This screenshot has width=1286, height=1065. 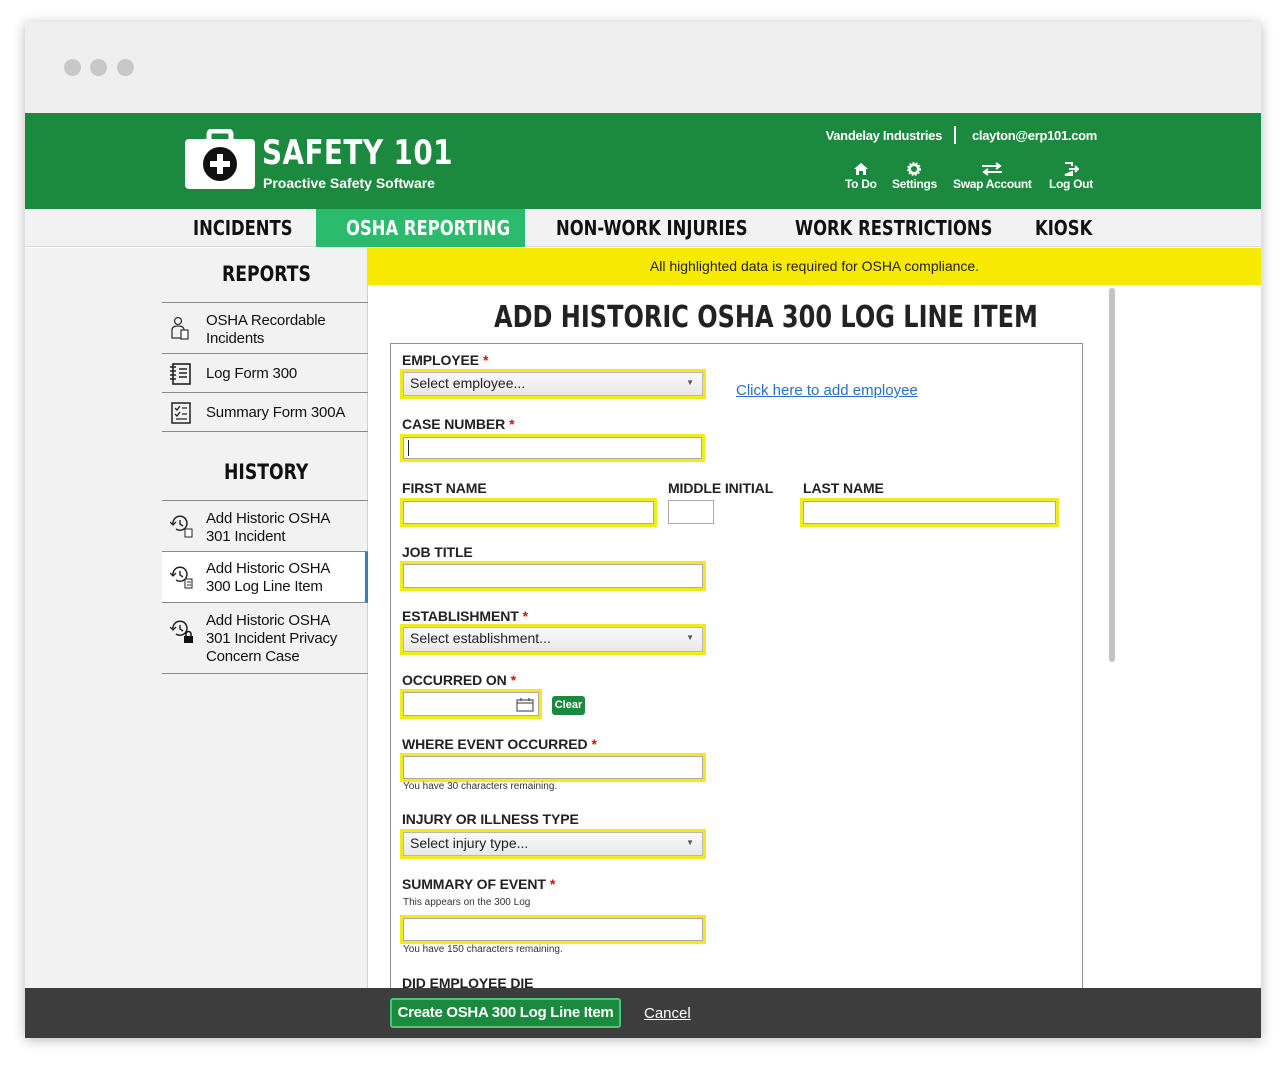 What do you see at coordinates (992, 169) in the screenshot?
I see `swap-icon` at bounding box center [992, 169].